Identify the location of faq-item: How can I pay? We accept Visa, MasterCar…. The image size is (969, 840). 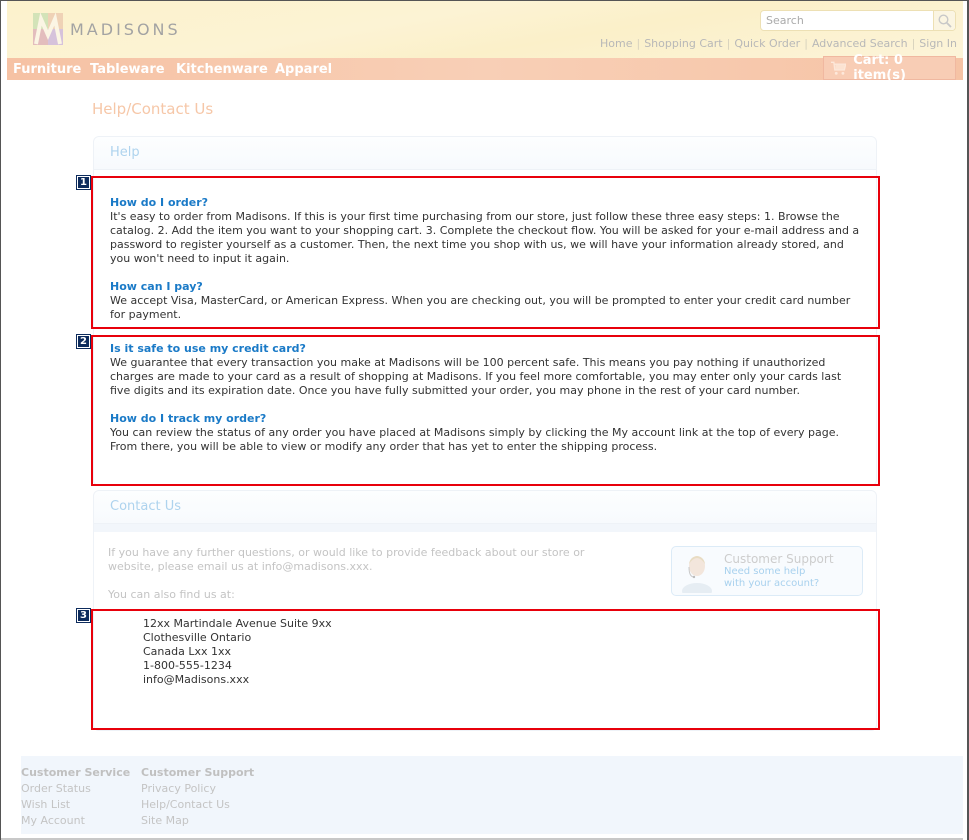
(485, 301).